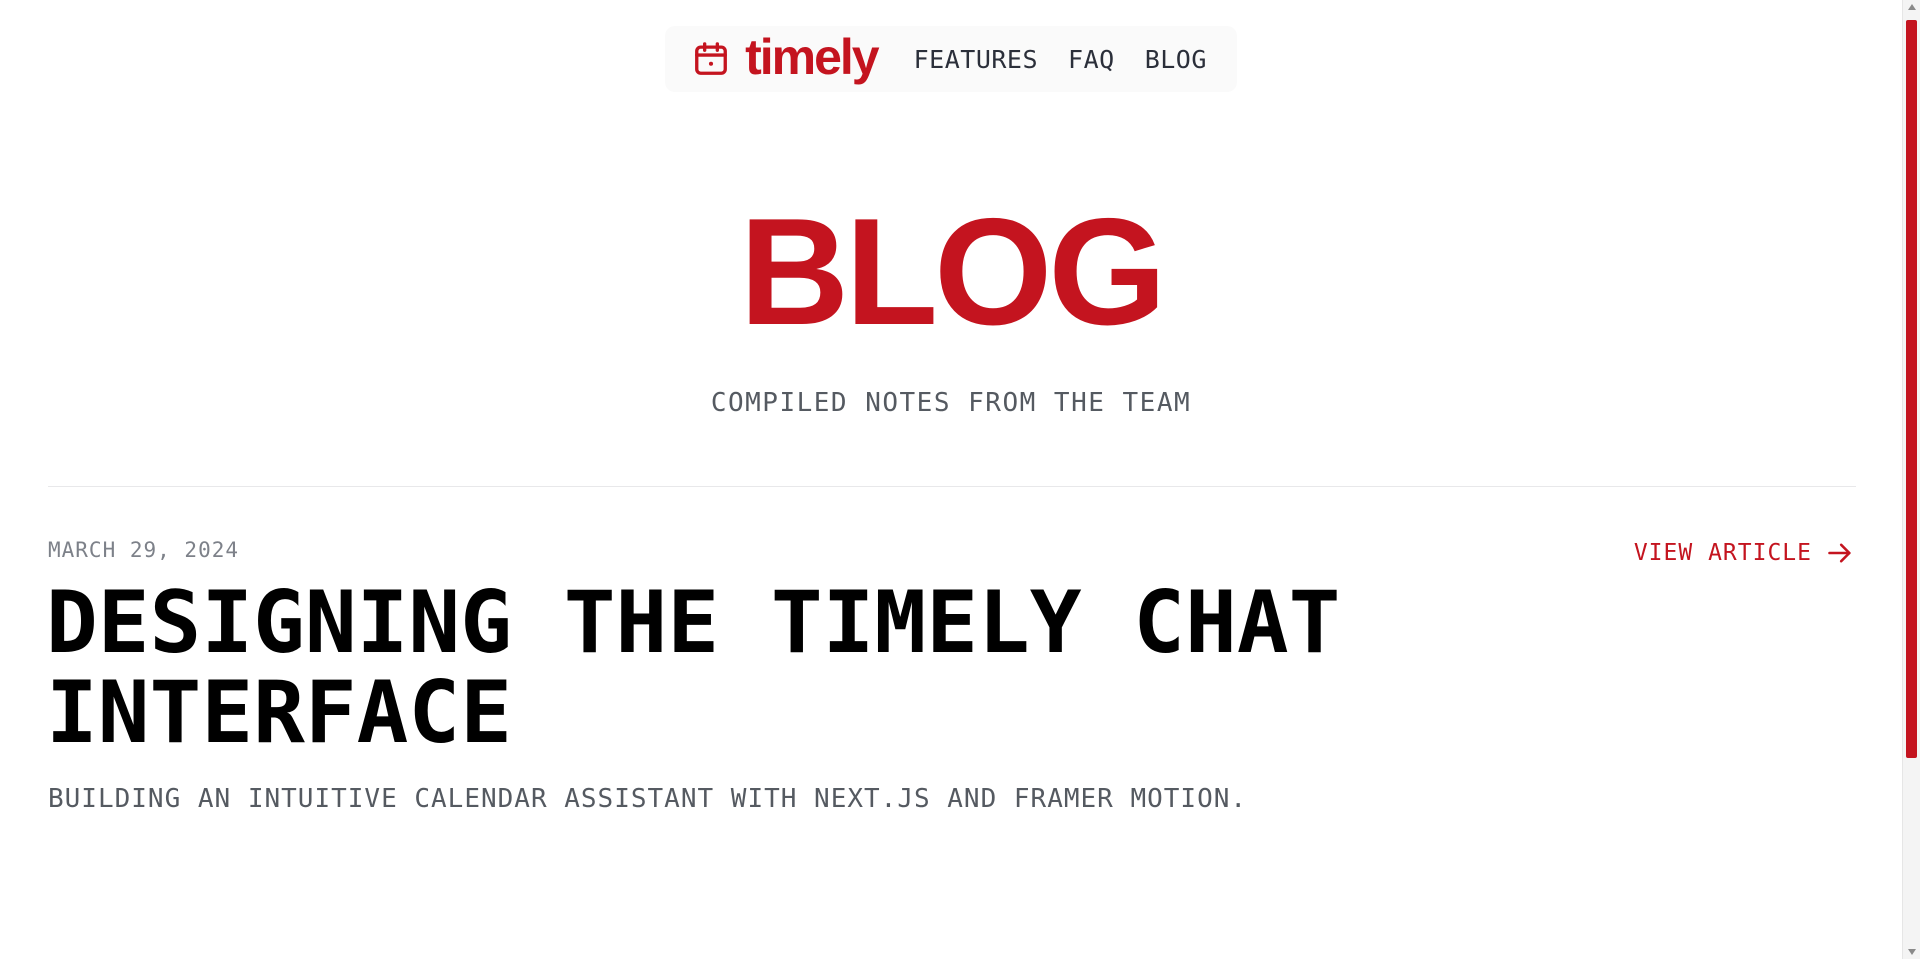 The width and height of the screenshot is (1920, 959). I want to click on header: timely FEATURES FAQ BLOG, so click(951, 59).